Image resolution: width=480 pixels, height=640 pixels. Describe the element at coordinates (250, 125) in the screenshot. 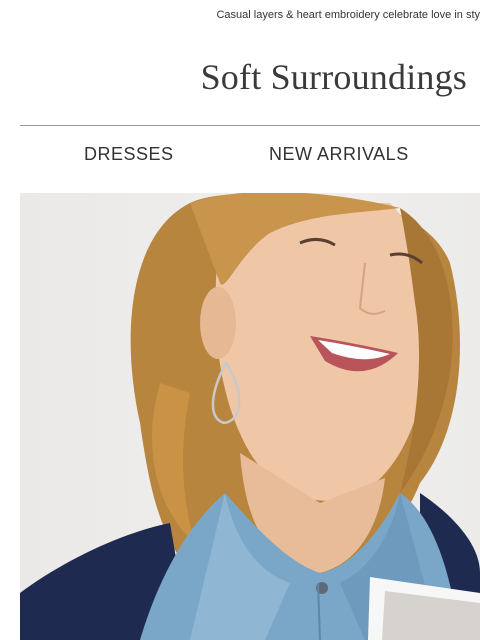

I see `header-divider` at that location.